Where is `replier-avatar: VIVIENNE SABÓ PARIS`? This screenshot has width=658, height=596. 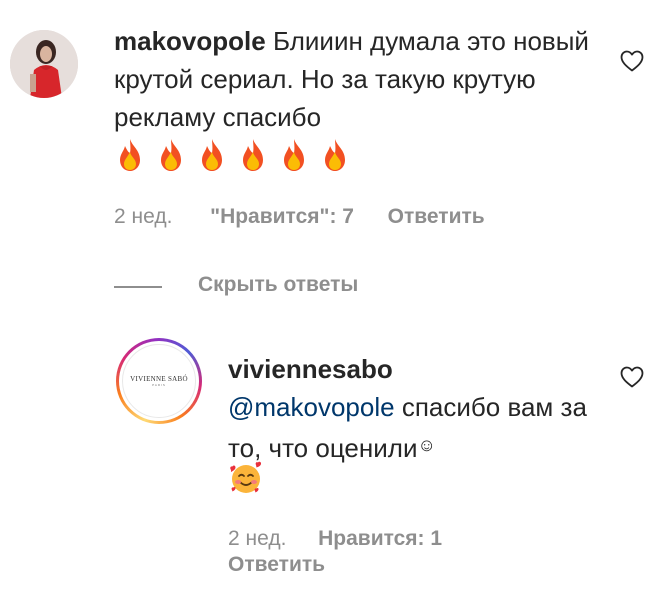 replier-avatar: VIVIENNE SABÓ PARIS is located at coordinates (159, 381).